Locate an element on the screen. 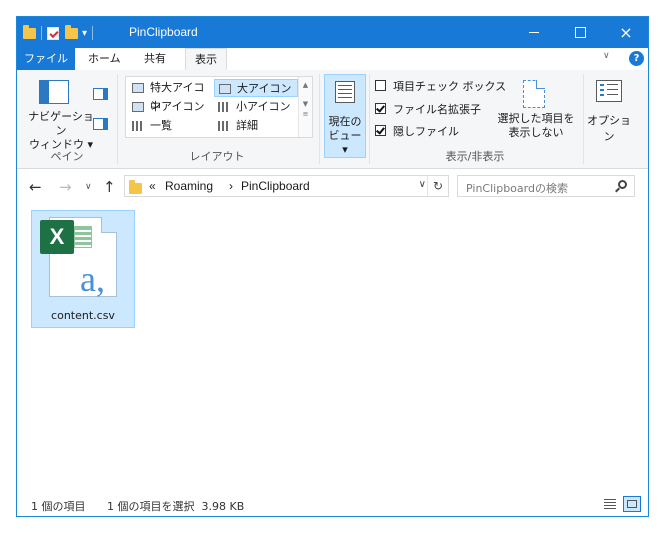 This screenshot has height=535, width=666. large-icons-icon is located at coordinates (225, 89).